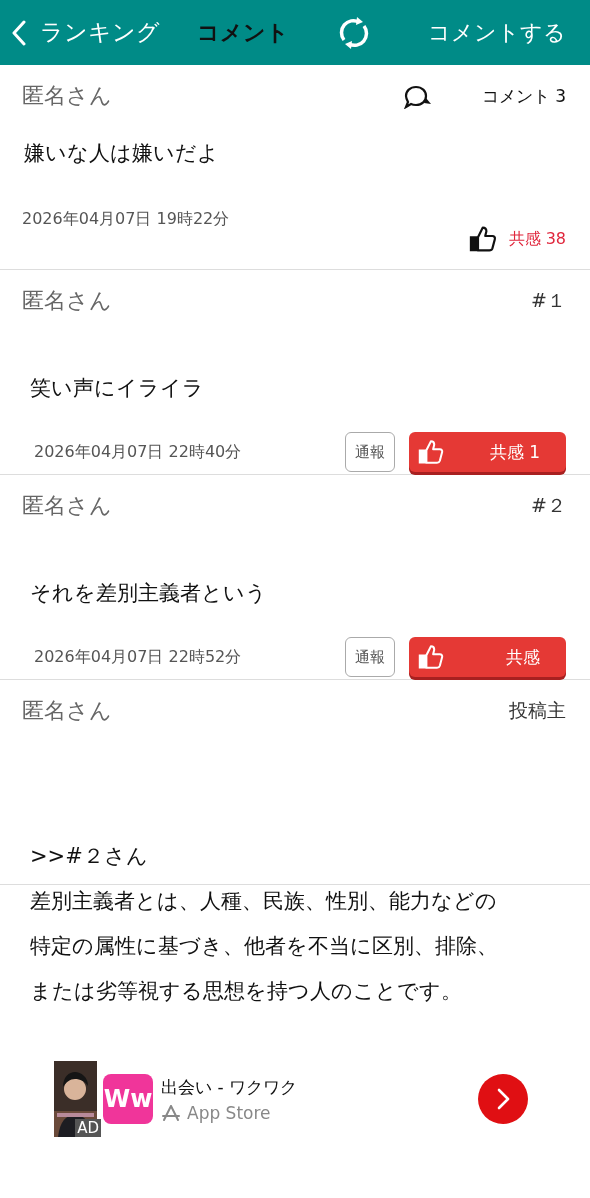 Image resolution: width=590 pixels, height=1198 pixels. Describe the element at coordinates (104, 32) in the screenshot. I see `back-link: ランキング` at that location.